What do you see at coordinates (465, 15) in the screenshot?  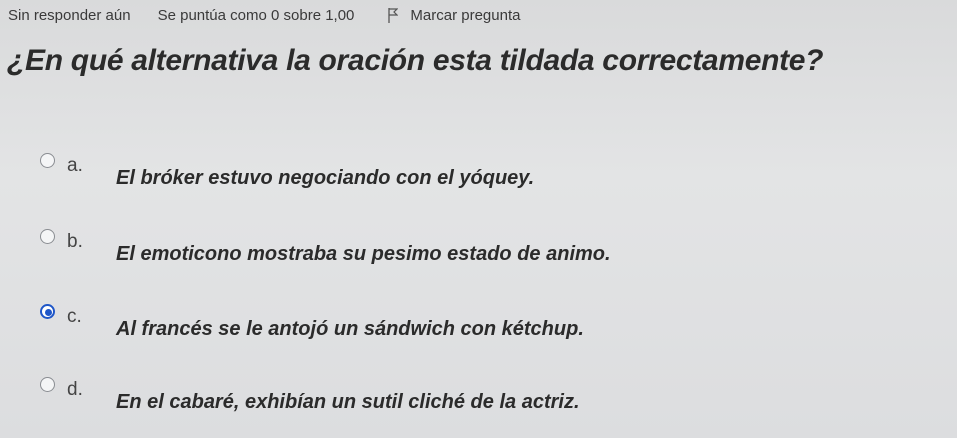 I see `flag-label: Marcar pregunta` at bounding box center [465, 15].